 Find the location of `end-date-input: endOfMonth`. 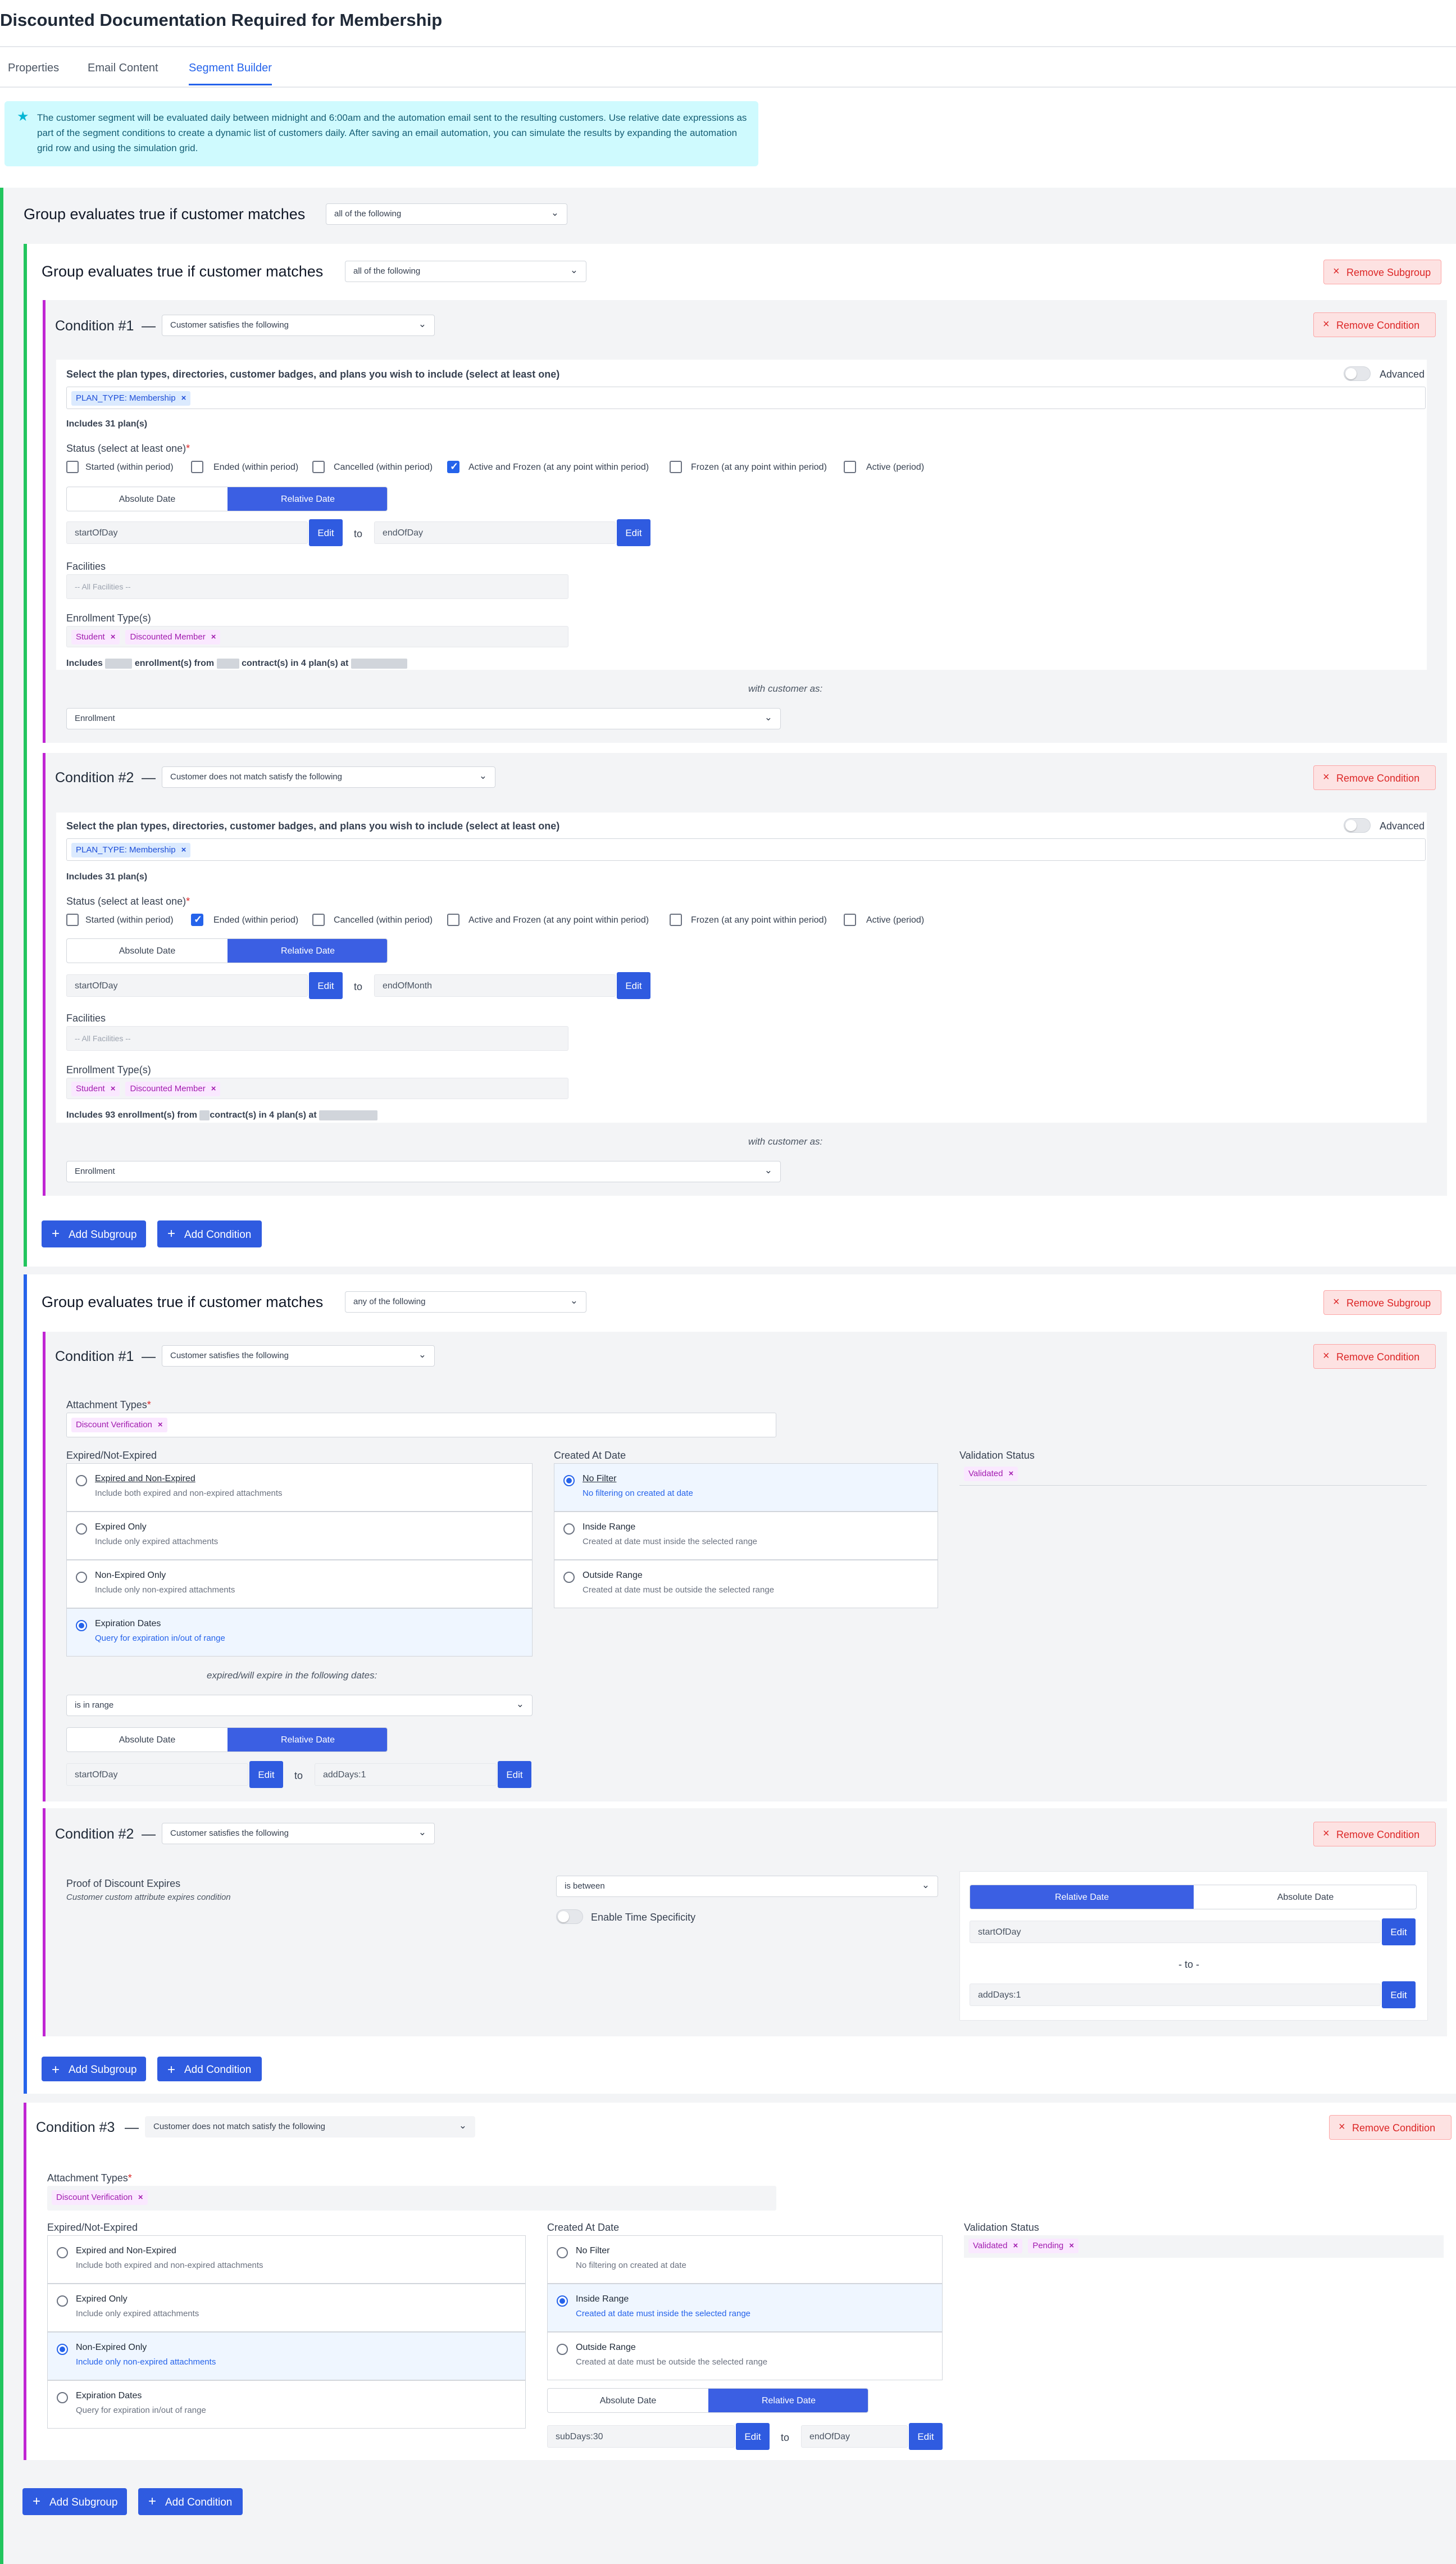

end-date-input: endOfMonth is located at coordinates (495, 985).